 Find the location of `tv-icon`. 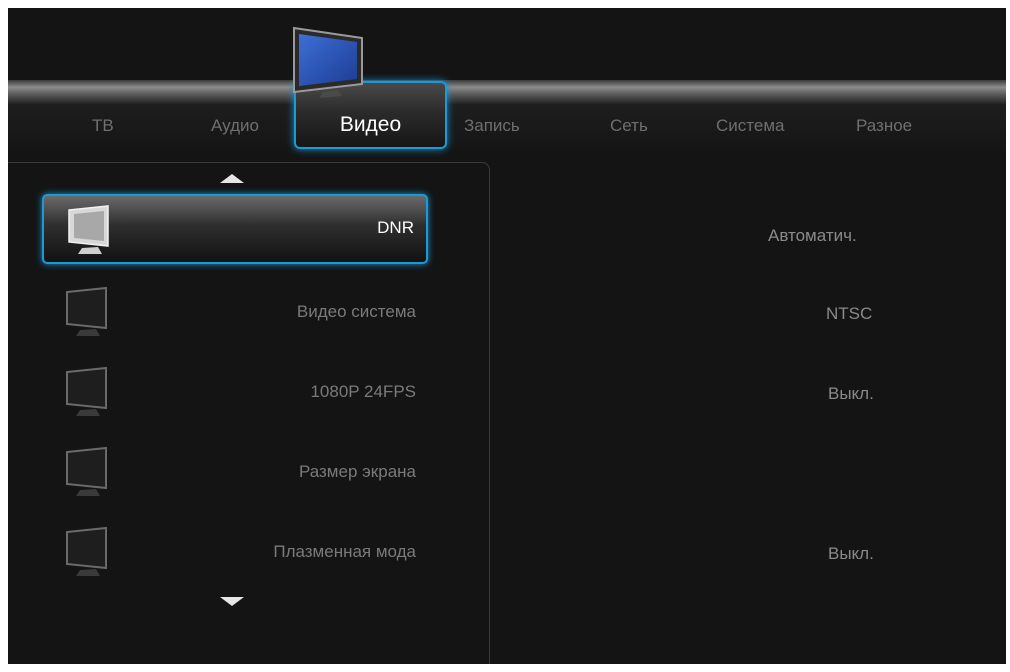

tv-icon is located at coordinates (328, 62).